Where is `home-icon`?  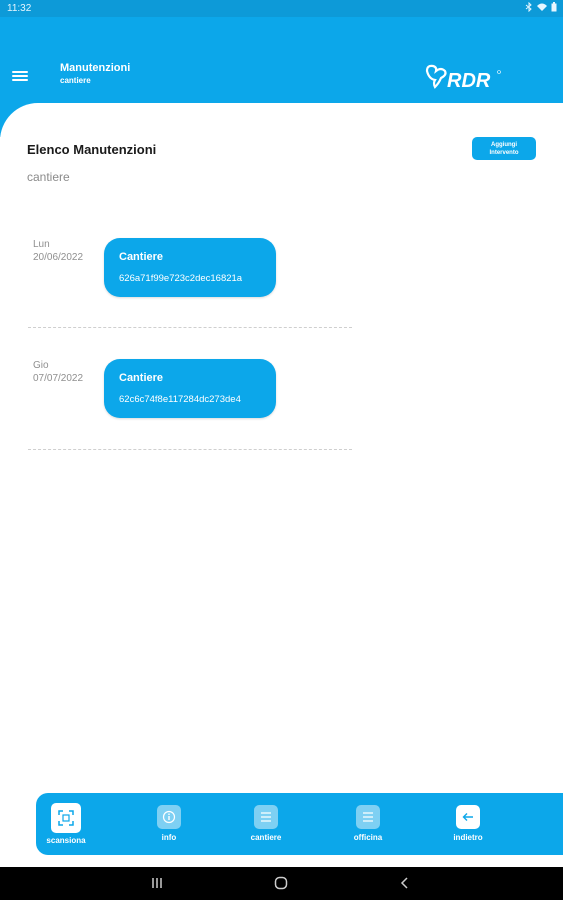 home-icon is located at coordinates (281, 883).